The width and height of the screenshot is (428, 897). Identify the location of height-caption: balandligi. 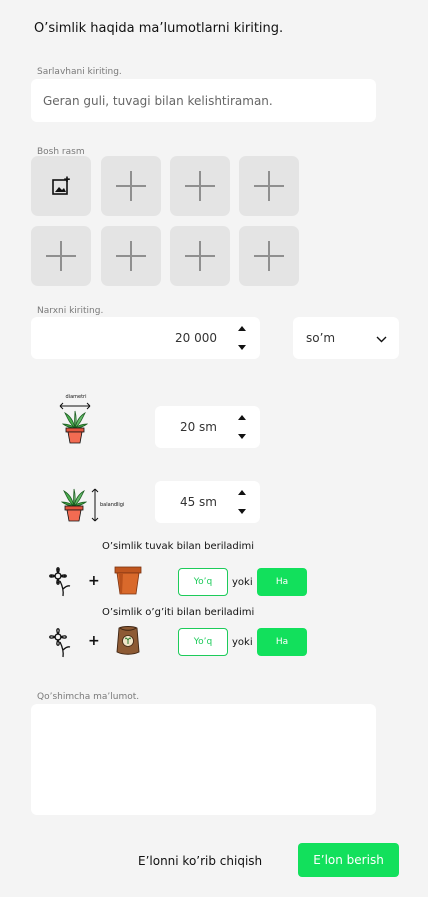
(112, 505).